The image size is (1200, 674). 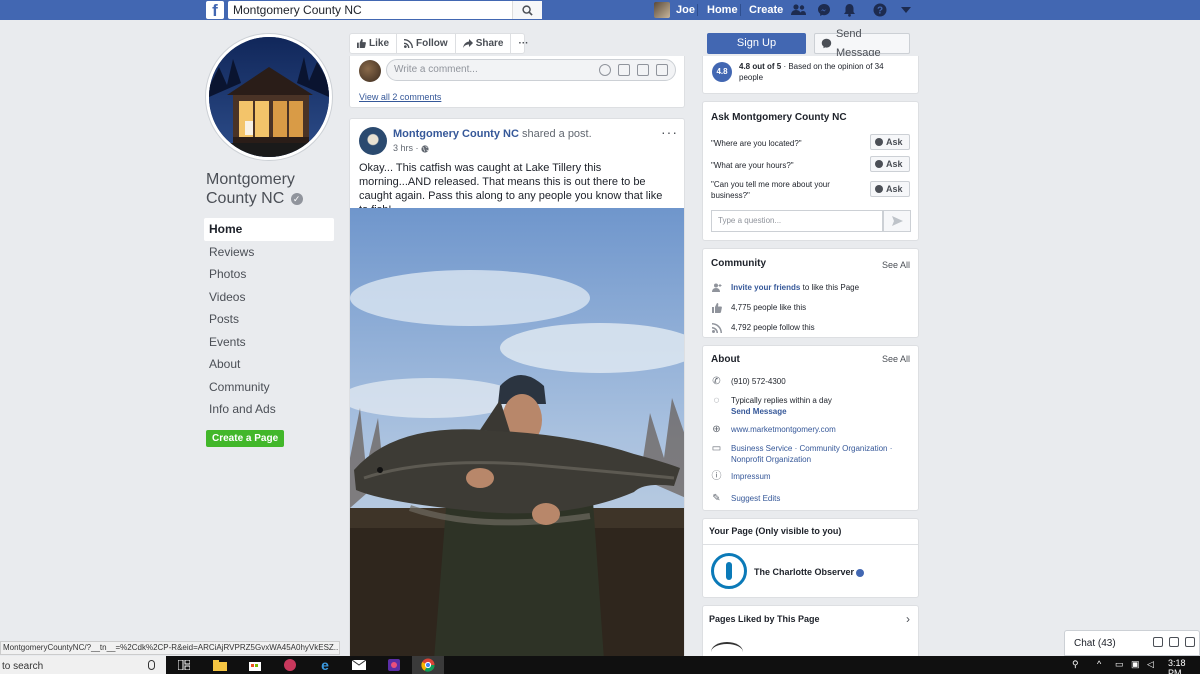 I want to click on nav-item-info-and-ads: Info and Ads, so click(x=269, y=409).